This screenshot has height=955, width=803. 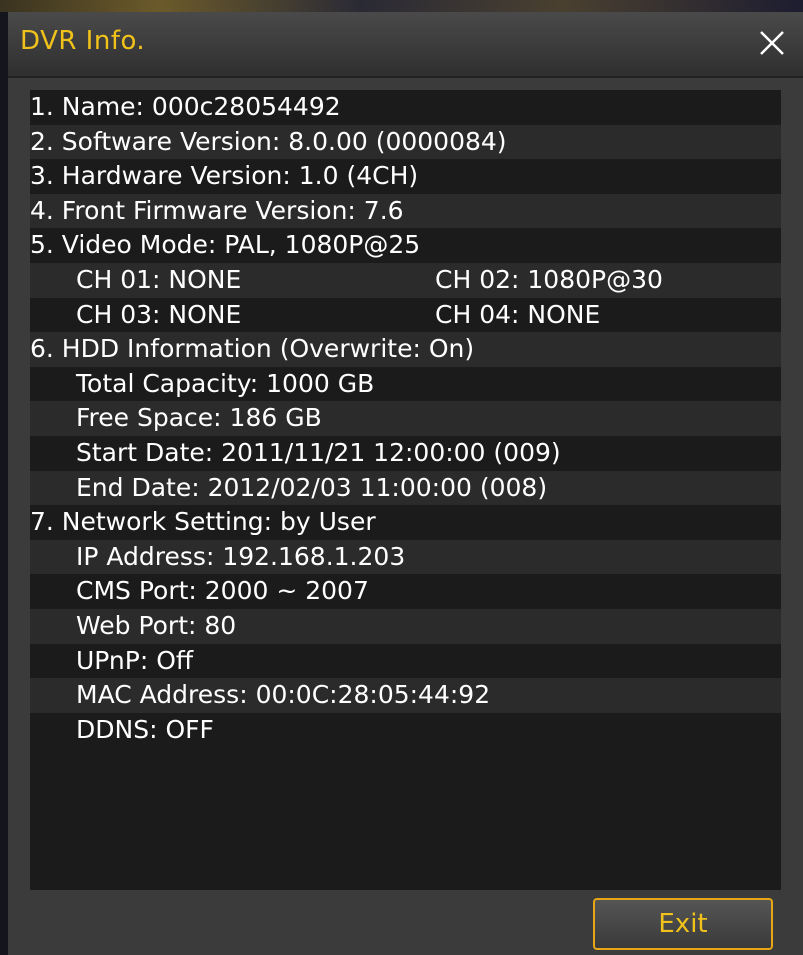 I want to click on title-bar: DVR Info., so click(x=405, y=45).